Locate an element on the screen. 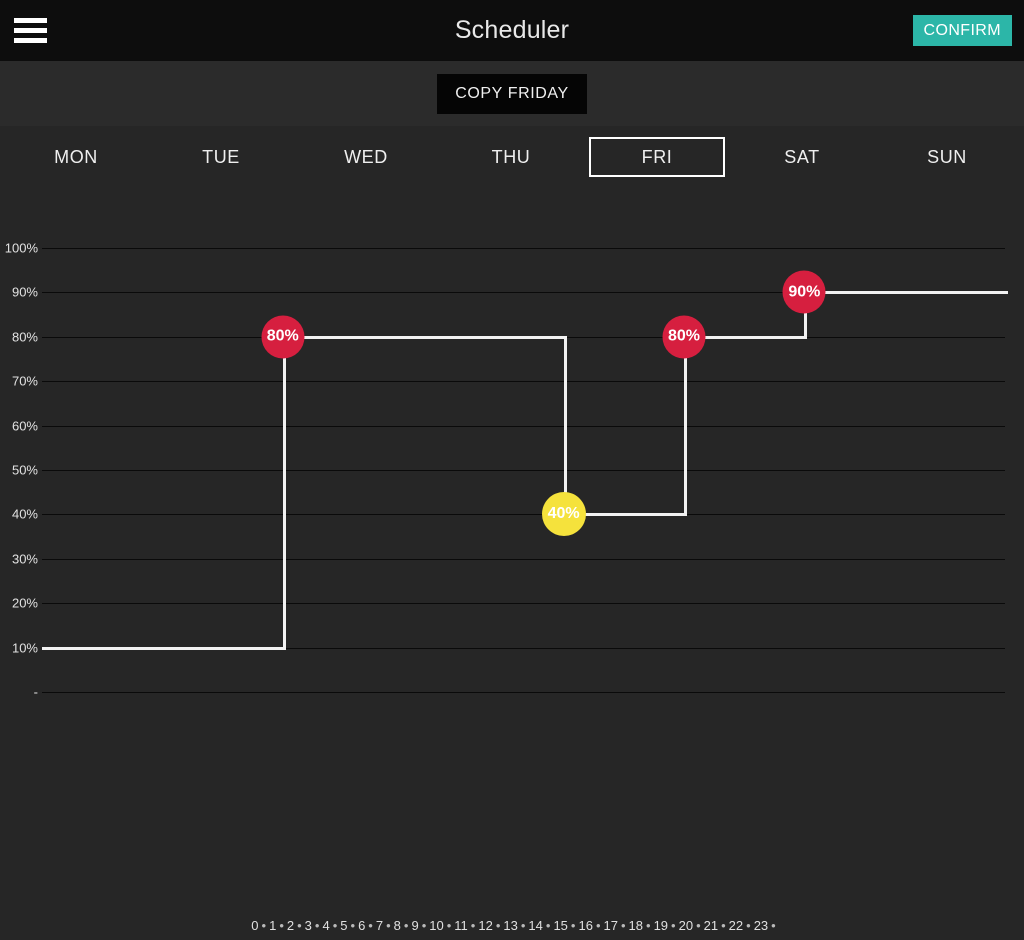 The width and height of the screenshot is (1024, 940). x-axis-tick-label: 18 is located at coordinates (635, 925).